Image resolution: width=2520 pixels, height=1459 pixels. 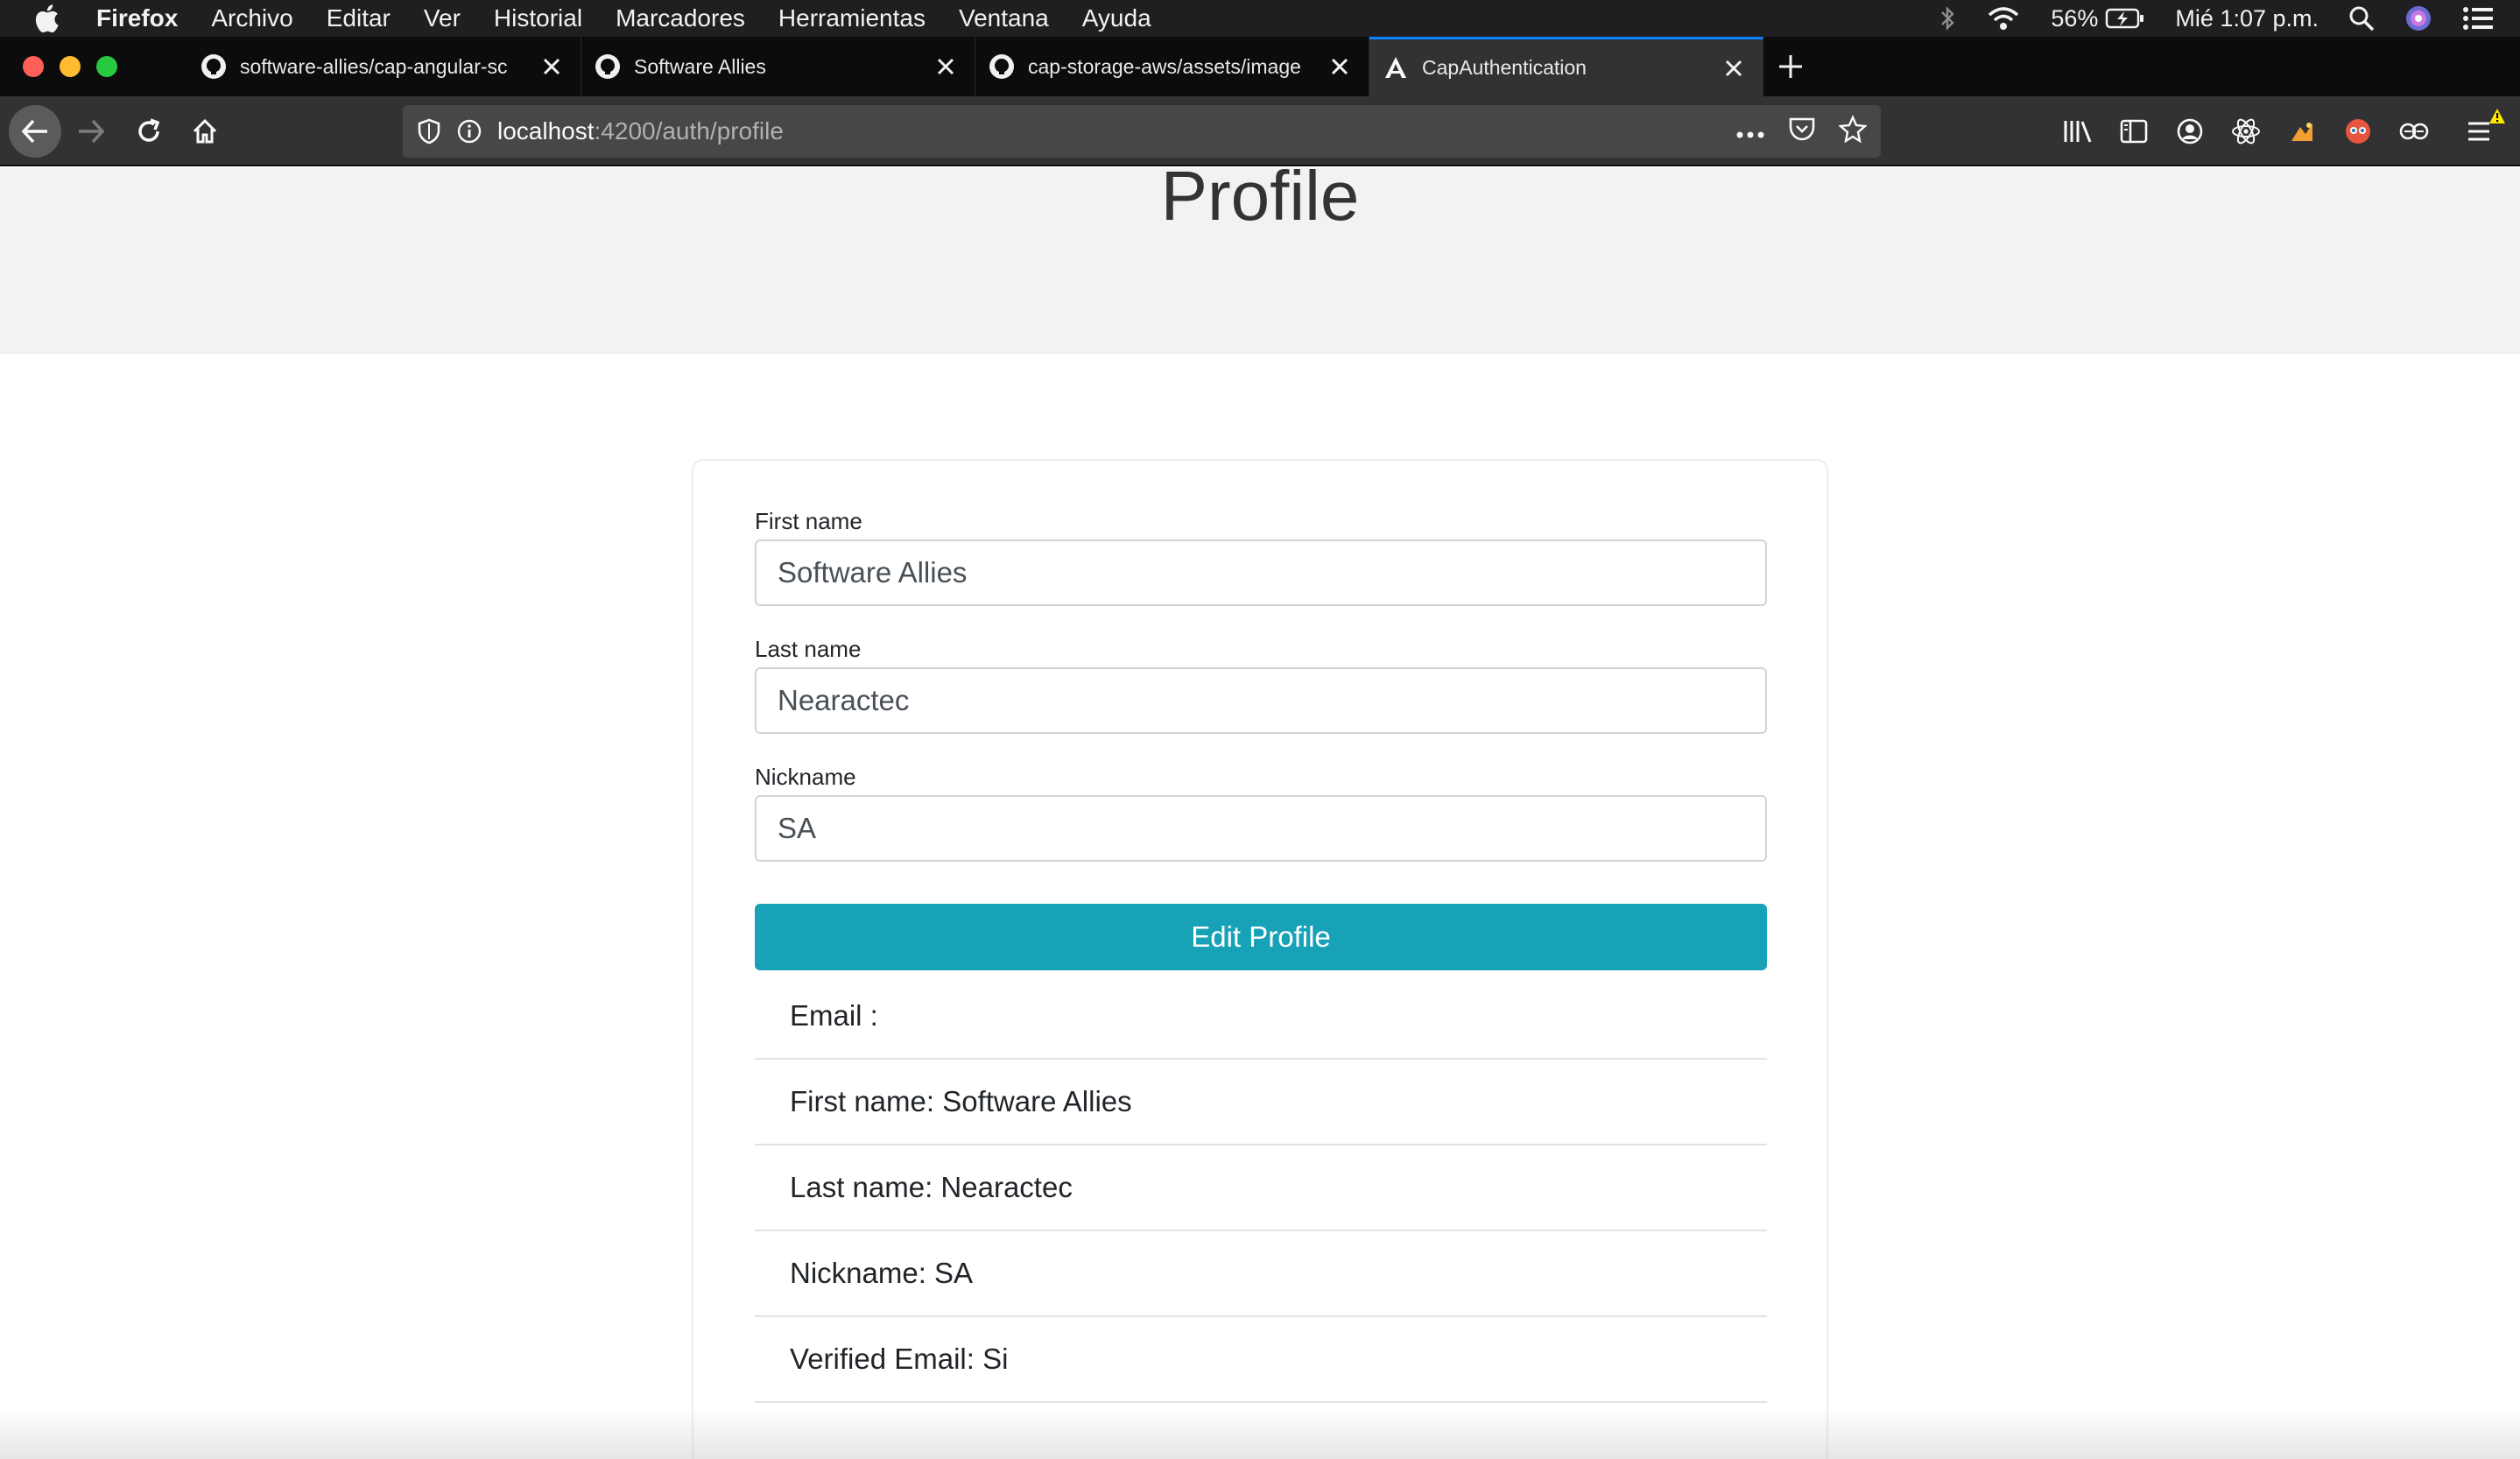 I want to click on site-info-icon, so click(x=469, y=131).